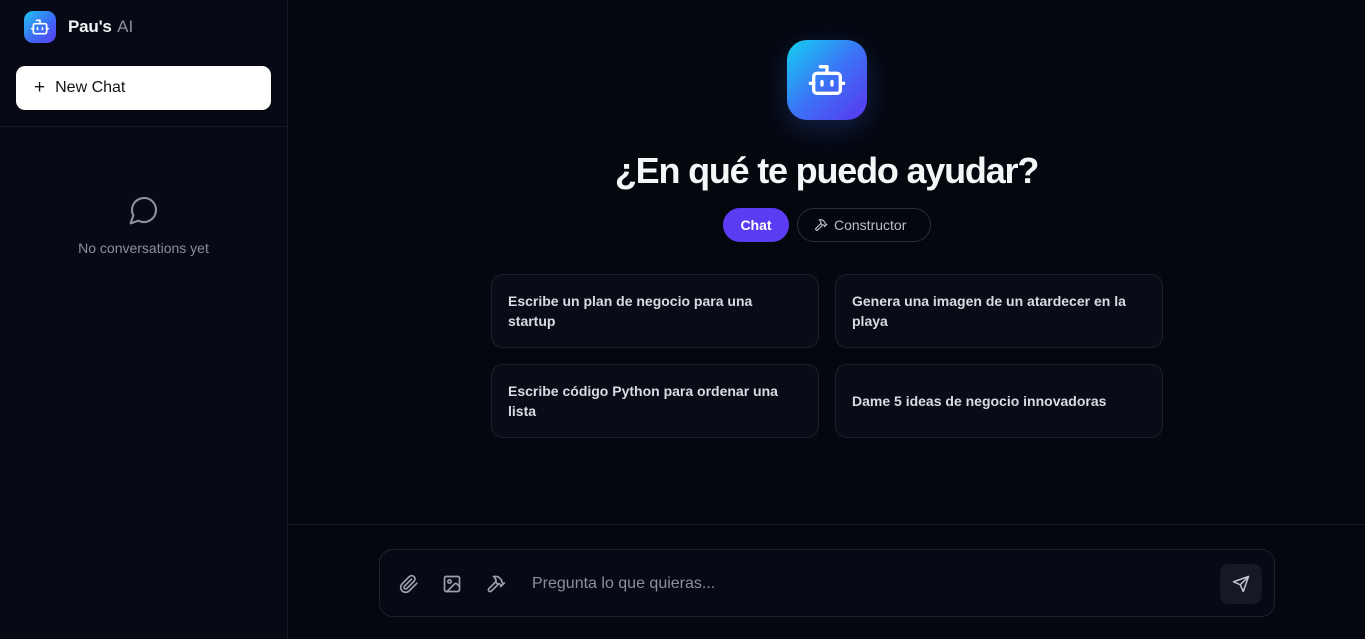 This screenshot has width=1365, height=639. I want to click on brand-suffix: AI, so click(125, 26).